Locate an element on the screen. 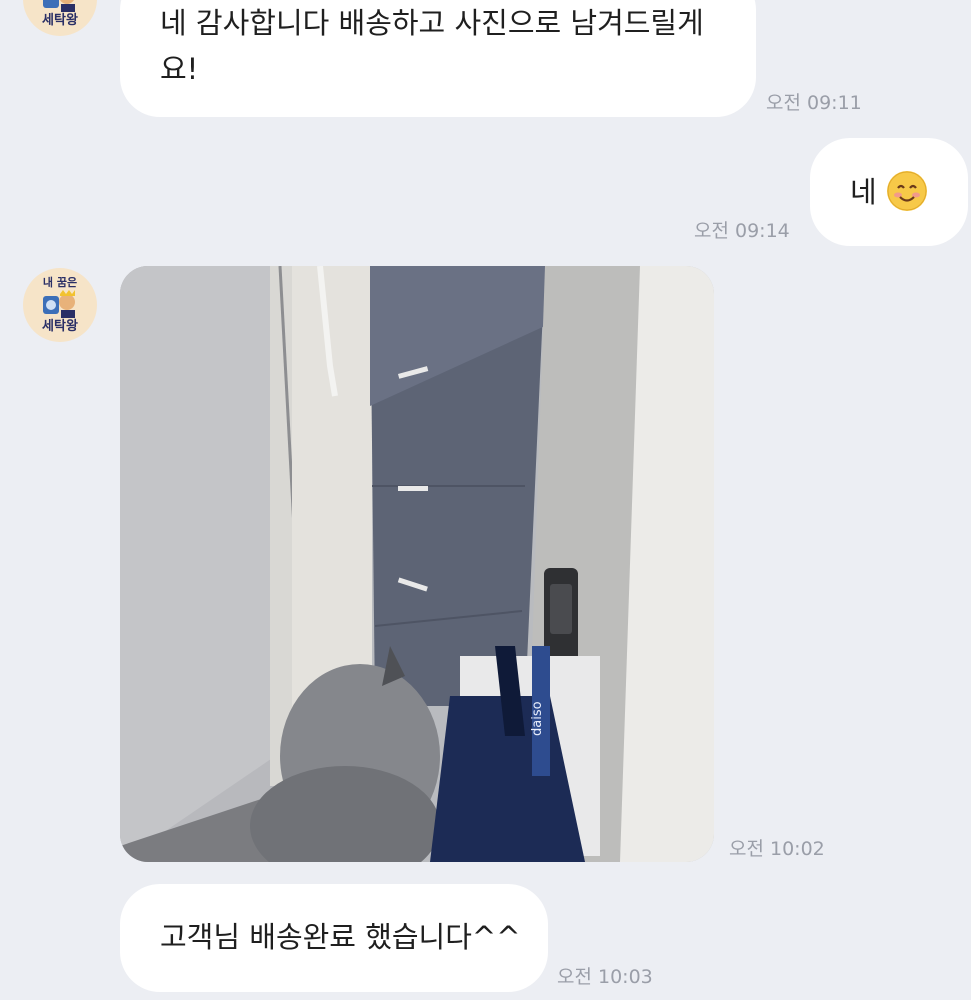 The width and height of the screenshot is (971, 1000). laundry-king-icon is located at coordinates (59, 304).